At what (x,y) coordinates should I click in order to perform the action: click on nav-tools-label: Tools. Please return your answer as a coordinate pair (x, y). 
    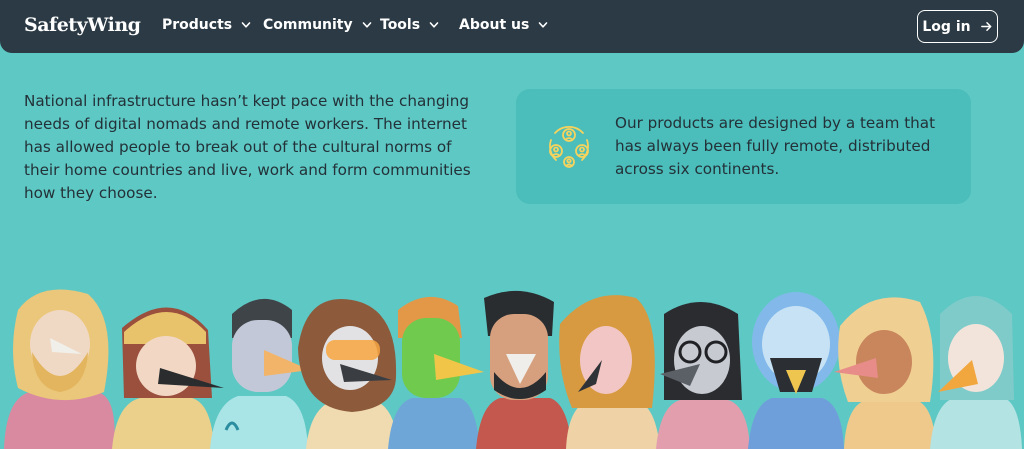
    Looking at the image, I should click on (400, 25).